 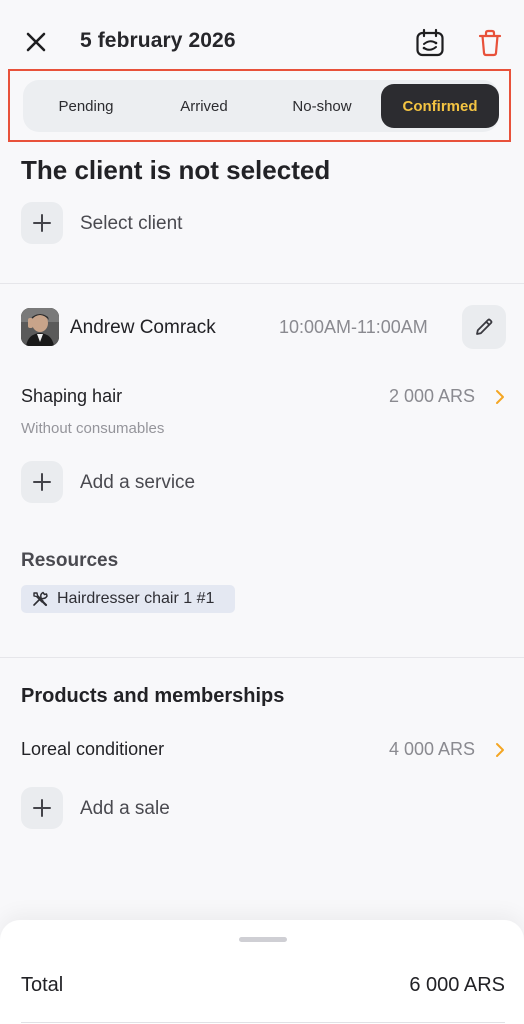 What do you see at coordinates (440, 106) in the screenshot?
I see `tab-confirmed: Confirmed` at bounding box center [440, 106].